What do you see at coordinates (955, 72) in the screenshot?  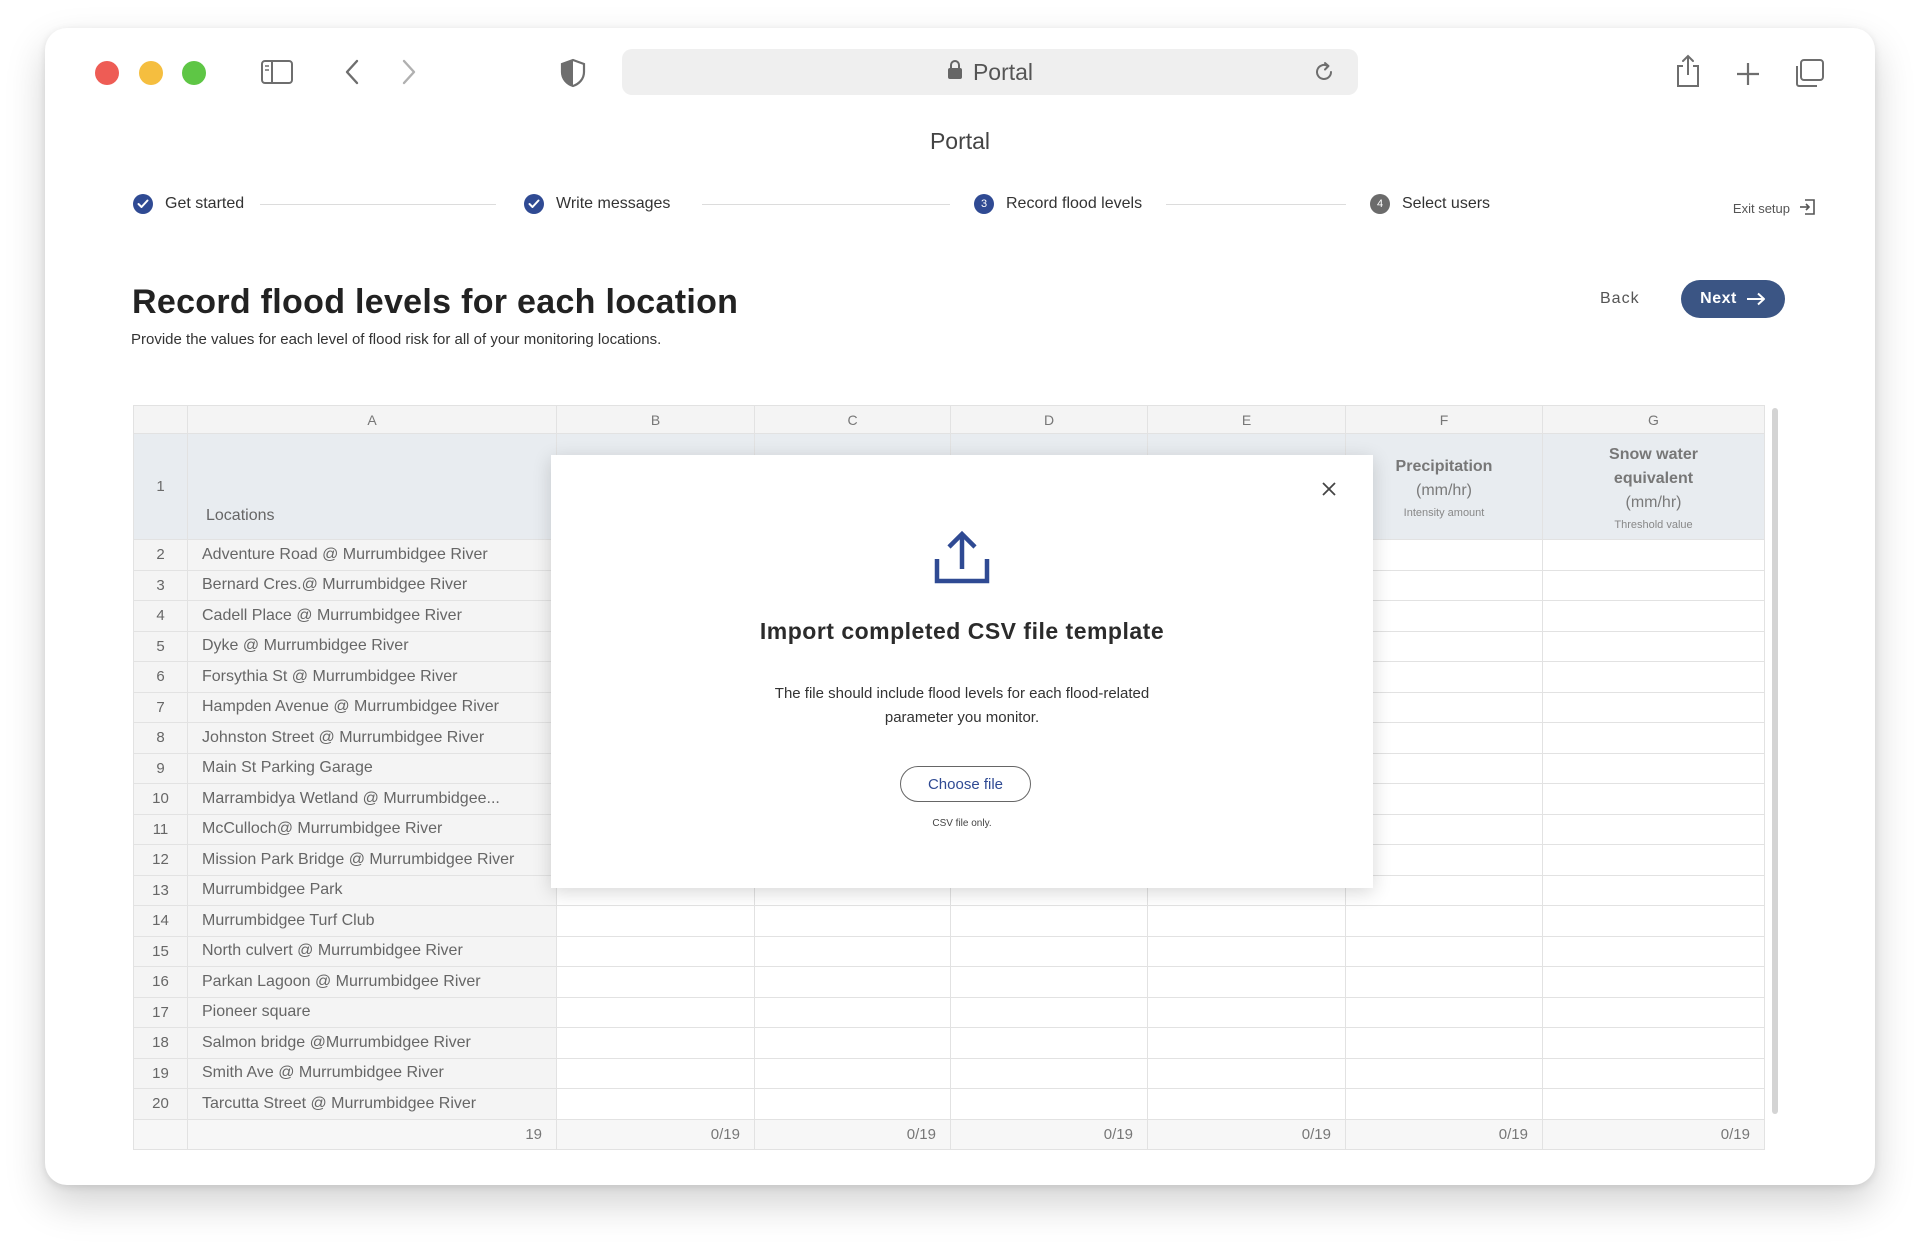 I see `lock-icon` at bounding box center [955, 72].